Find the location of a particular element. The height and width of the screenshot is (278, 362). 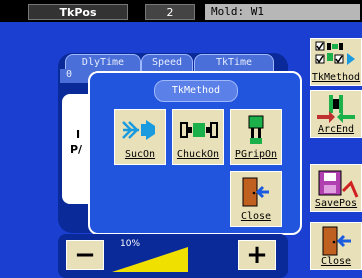

increase-speed-button: + is located at coordinates (257, 255).